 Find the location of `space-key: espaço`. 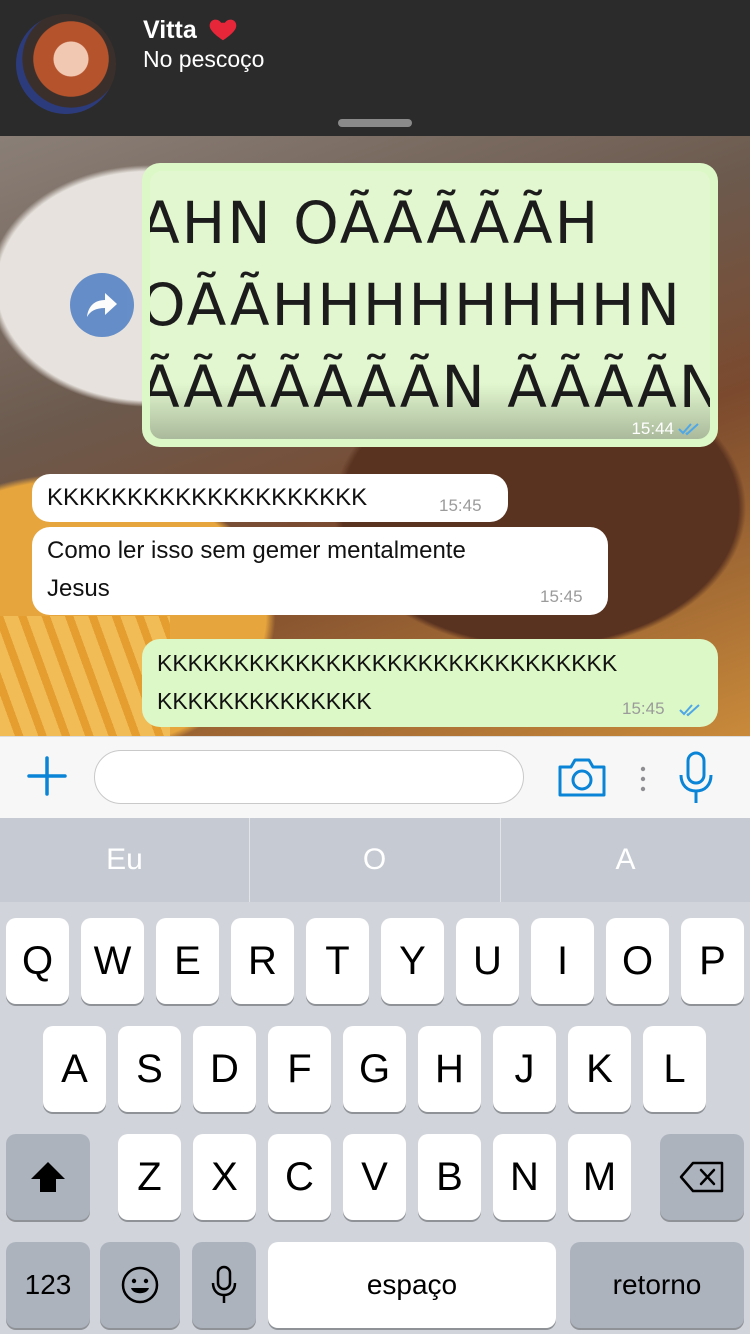

space-key: espaço is located at coordinates (412, 1285).